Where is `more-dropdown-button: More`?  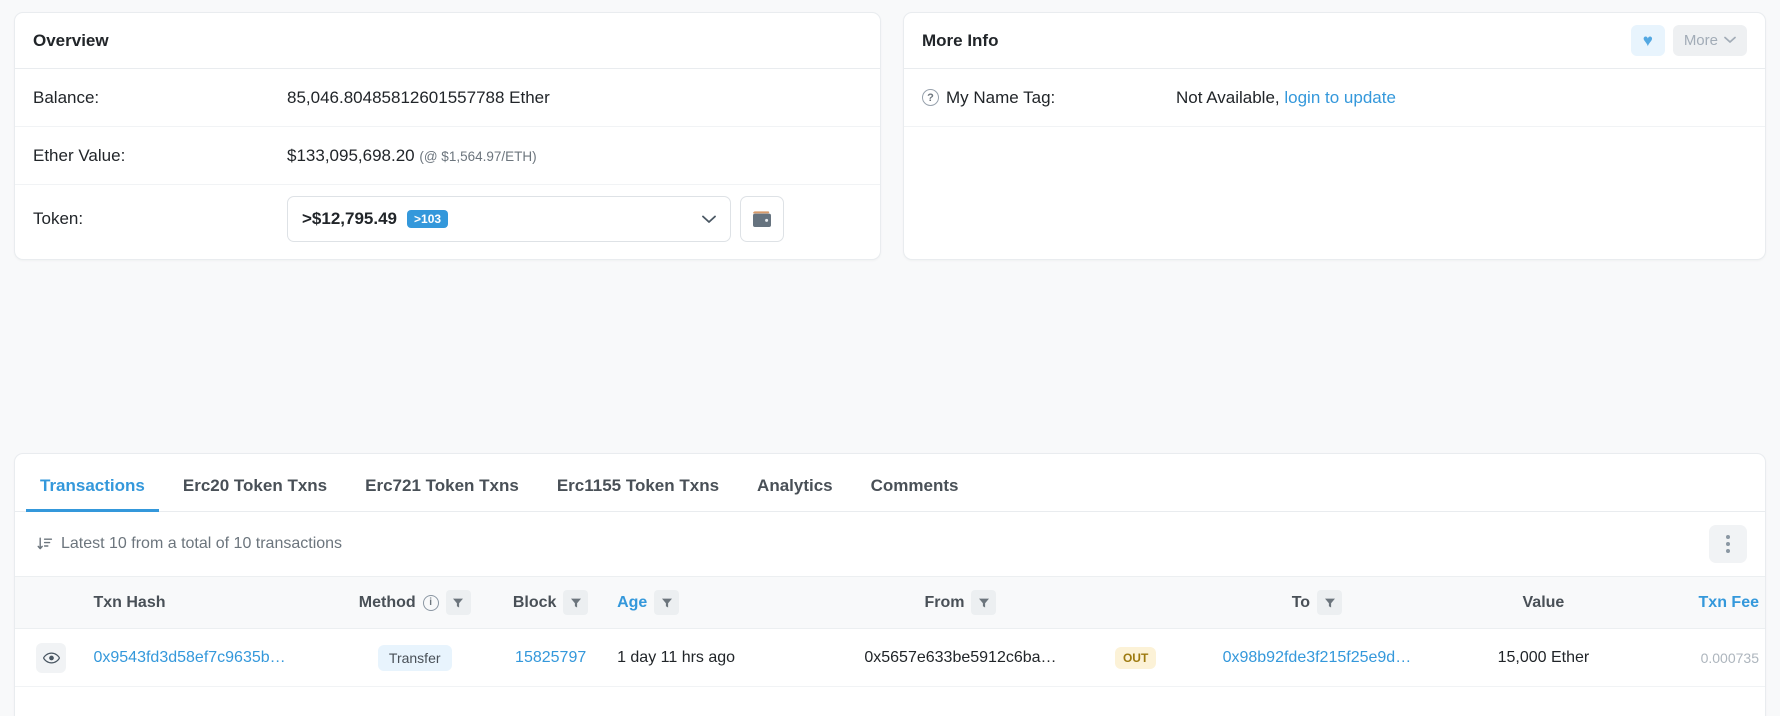 more-dropdown-button: More is located at coordinates (1709, 40).